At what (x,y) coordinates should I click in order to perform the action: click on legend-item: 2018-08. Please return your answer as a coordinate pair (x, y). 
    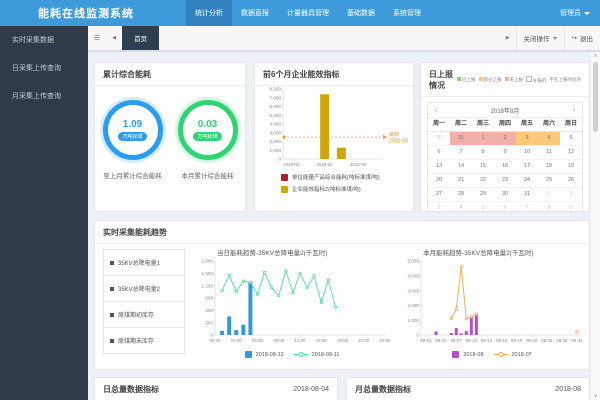
    Looking at the image, I should click on (468, 354).